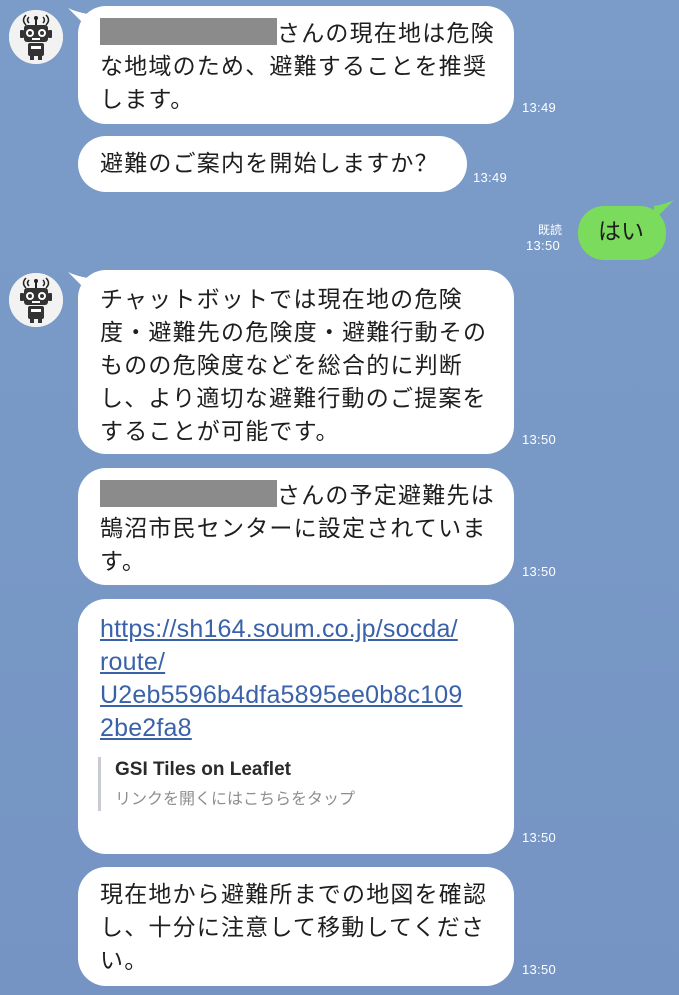 Image resolution: width=679 pixels, height=995 pixels. I want to click on message-bubble: 現在地から避難所までの地図を確認 し、十分に注意して移動してくださ い。, so click(296, 926).